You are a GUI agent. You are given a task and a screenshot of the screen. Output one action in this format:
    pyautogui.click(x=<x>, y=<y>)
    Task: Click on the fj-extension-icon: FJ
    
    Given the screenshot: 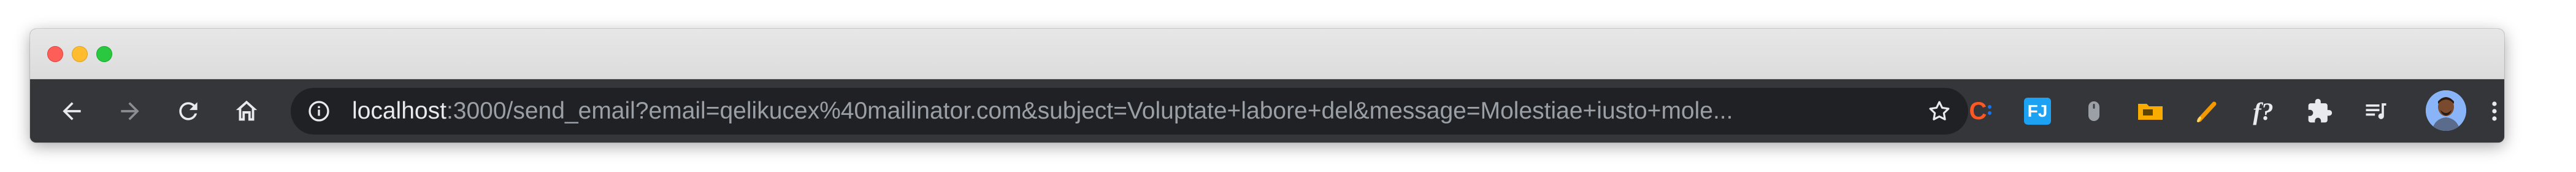 What is the action you would take?
    pyautogui.click(x=2037, y=111)
    